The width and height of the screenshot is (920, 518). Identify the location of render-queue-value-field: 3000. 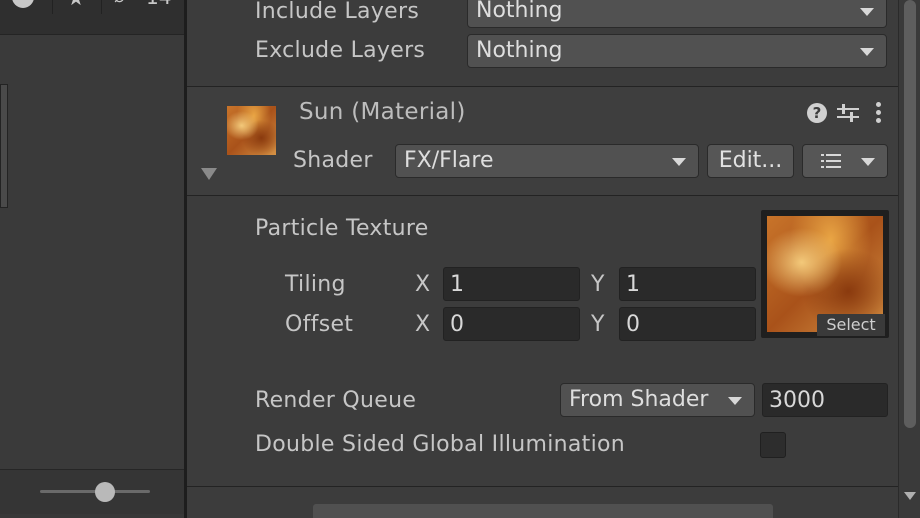
(825, 400).